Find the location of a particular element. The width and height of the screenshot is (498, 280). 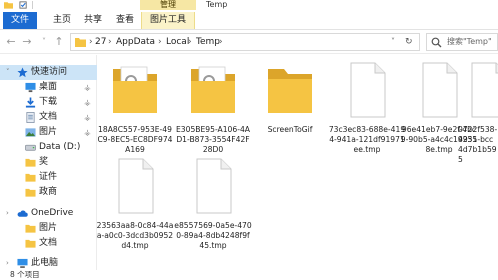

sidebar-item-label: 桌面 is located at coordinates (48, 87).